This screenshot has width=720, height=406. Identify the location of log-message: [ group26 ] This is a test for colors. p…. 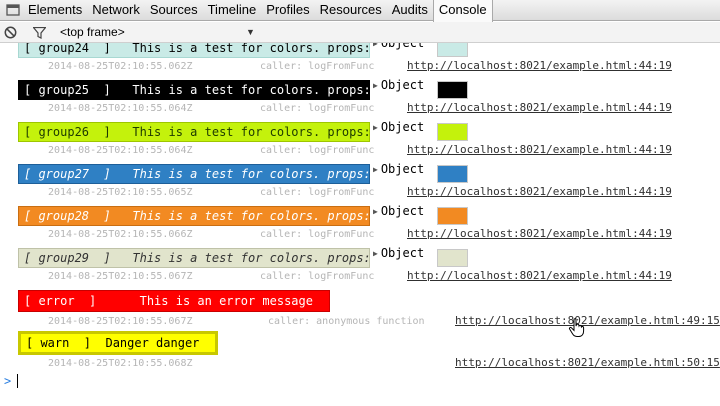
(194, 132).